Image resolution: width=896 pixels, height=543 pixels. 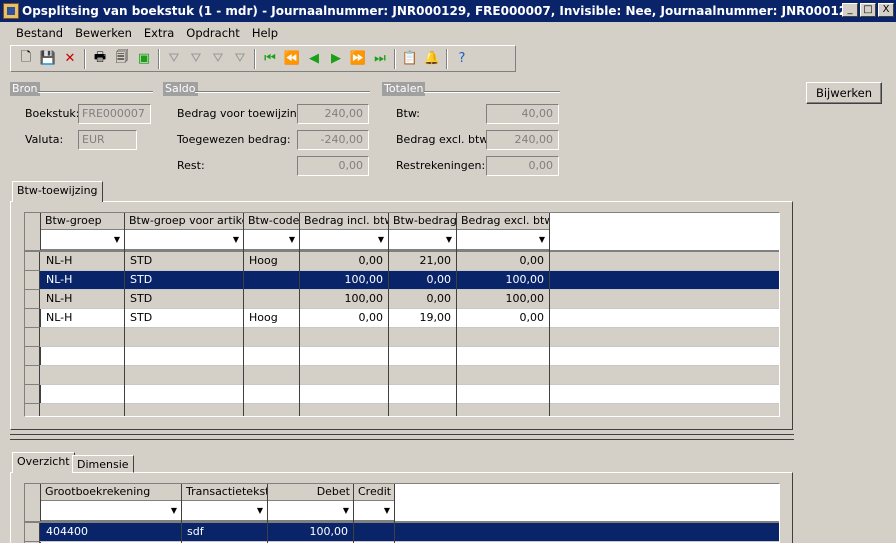 What do you see at coordinates (333, 166) in the screenshot?
I see `rest-field: 0,00` at bounding box center [333, 166].